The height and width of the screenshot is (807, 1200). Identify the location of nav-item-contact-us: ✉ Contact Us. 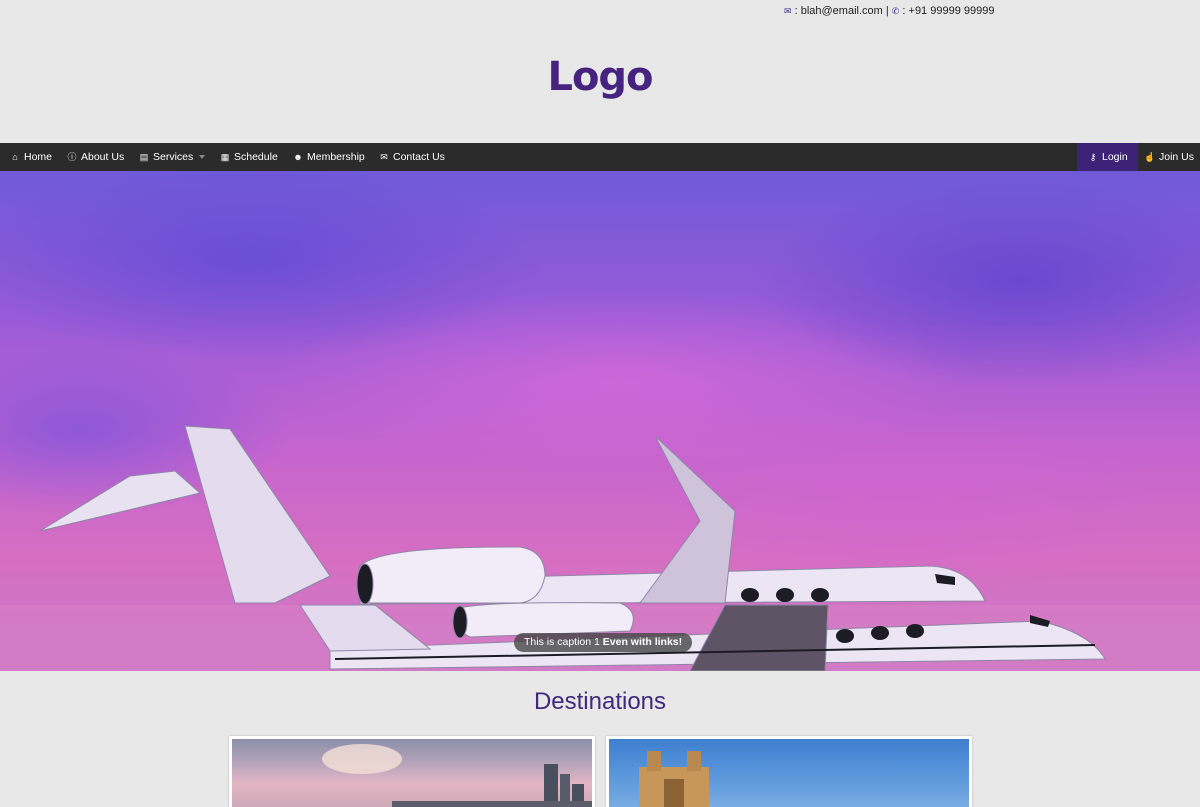
(411, 157).